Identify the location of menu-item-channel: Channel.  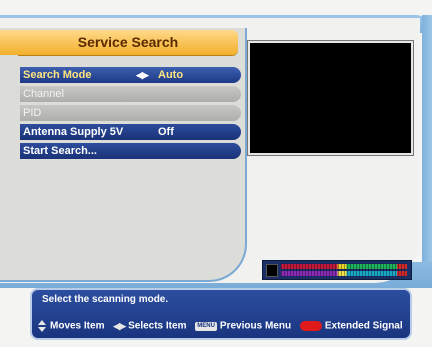
(130, 94).